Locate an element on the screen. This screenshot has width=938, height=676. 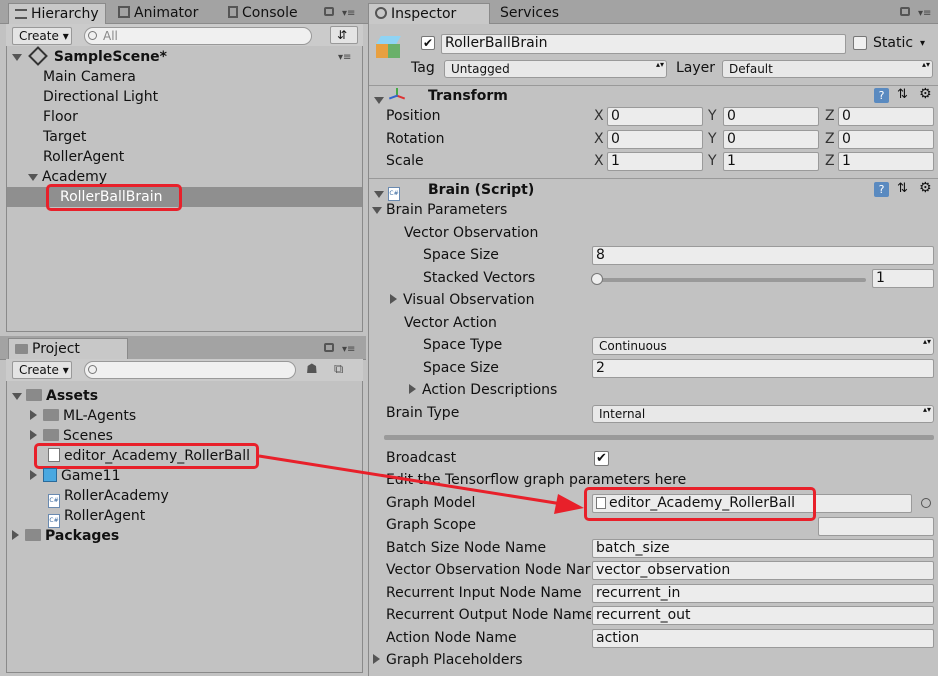
annotation-arrow is located at coordinates (421, 484).